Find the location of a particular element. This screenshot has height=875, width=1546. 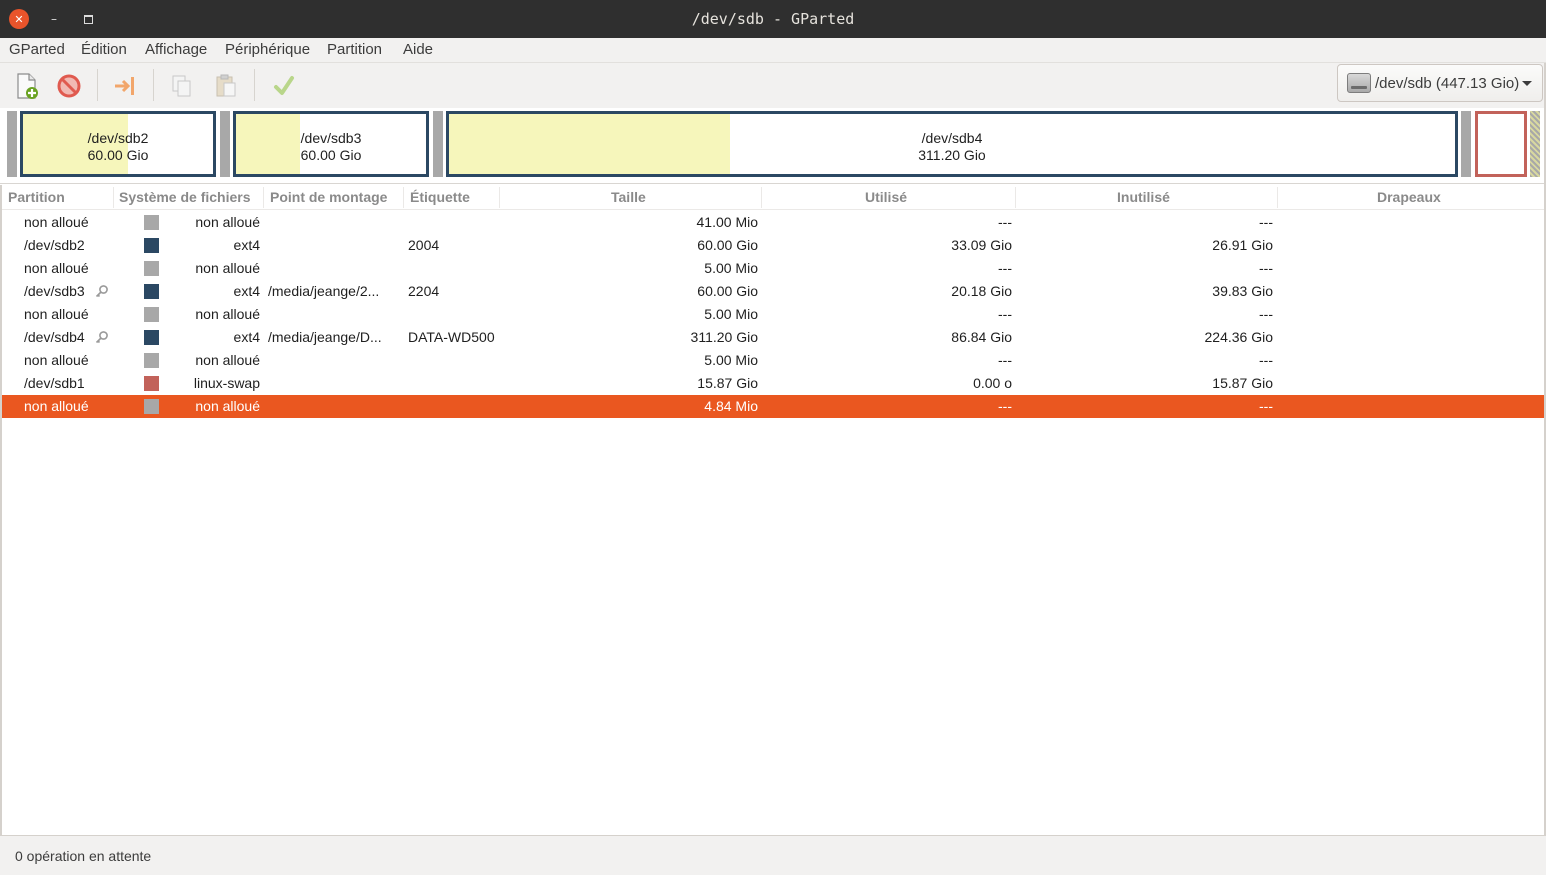

diskmap-partition-sdb4: /dev/sdb4 311.20 Gio is located at coordinates (952, 144).